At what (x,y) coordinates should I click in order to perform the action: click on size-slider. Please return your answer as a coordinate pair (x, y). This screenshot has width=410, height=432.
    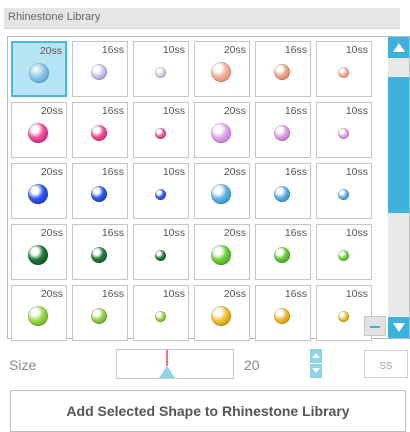
    Looking at the image, I should click on (175, 364).